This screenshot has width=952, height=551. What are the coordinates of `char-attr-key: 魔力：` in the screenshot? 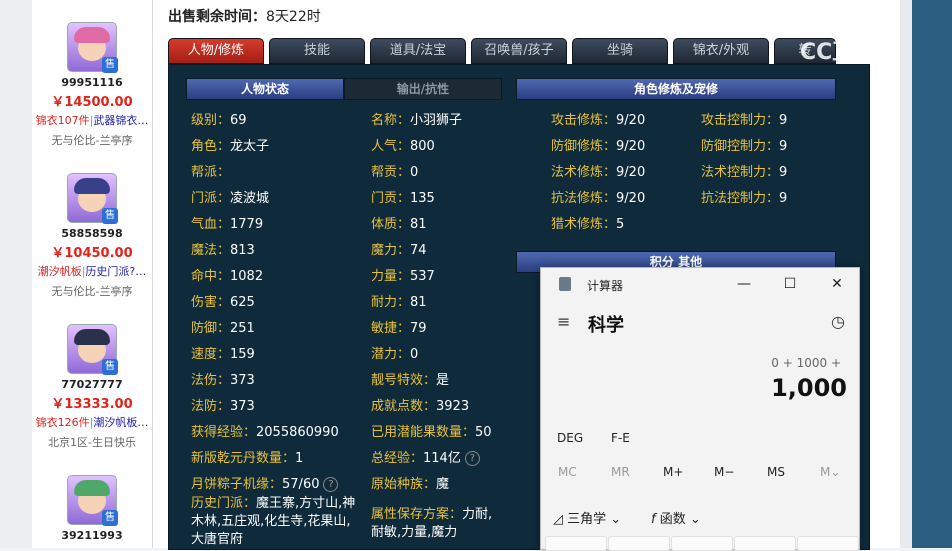 It's located at (391, 250).